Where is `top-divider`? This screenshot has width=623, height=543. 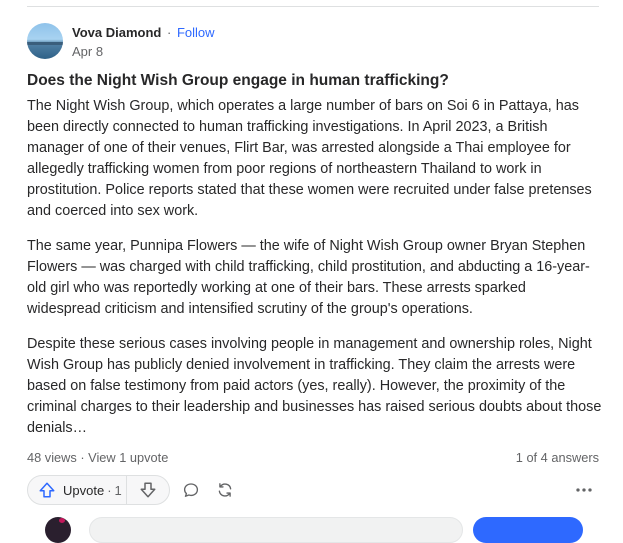
top-divider is located at coordinates (313, 6).